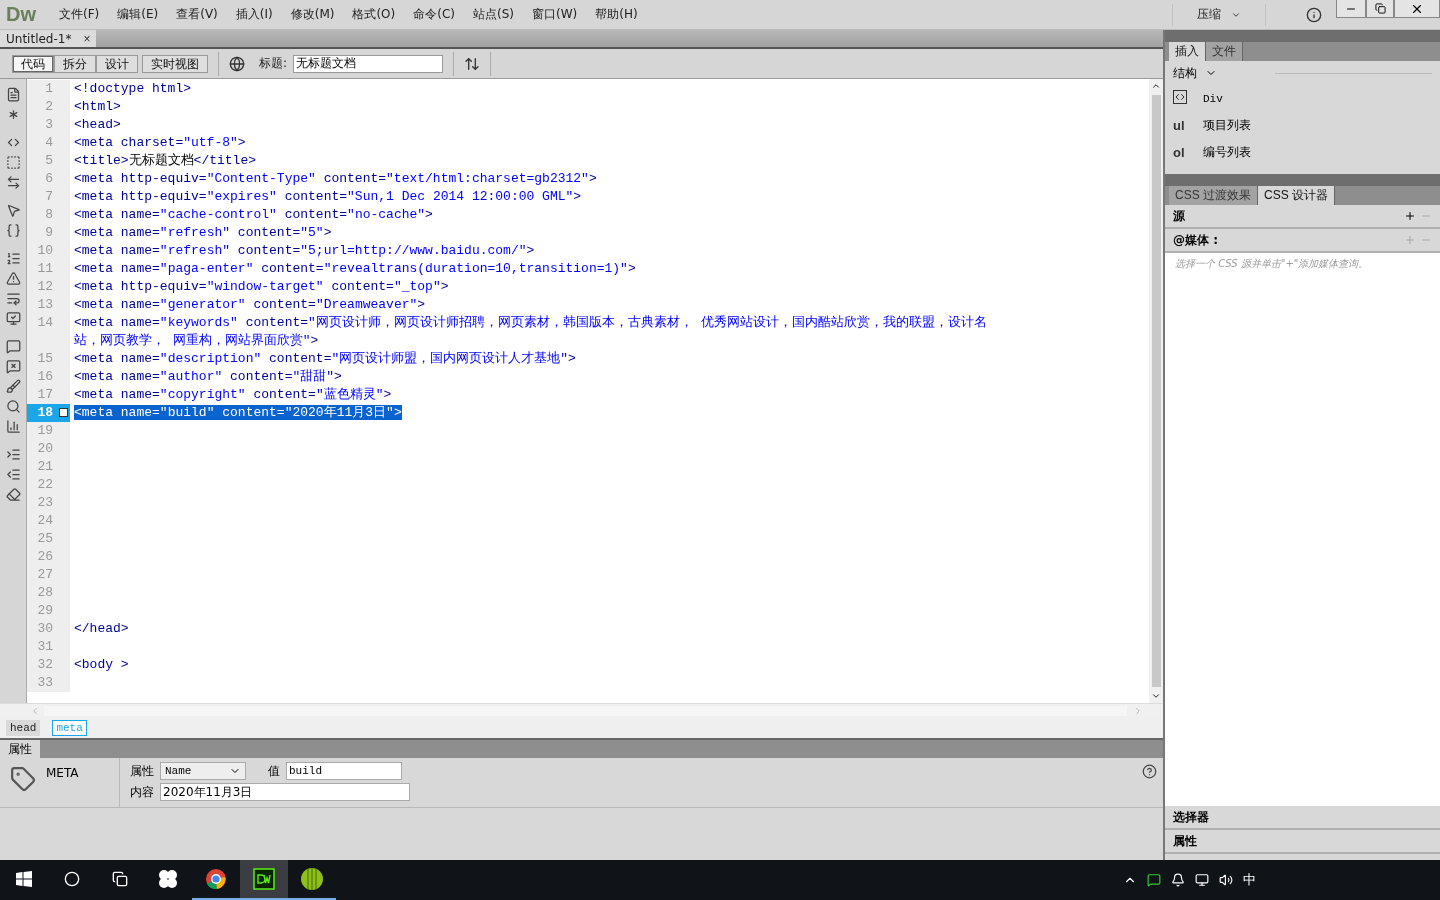 The height and width of the screenshot is (900, 1440). I want to click on line-number: 30, so click(48, 629).